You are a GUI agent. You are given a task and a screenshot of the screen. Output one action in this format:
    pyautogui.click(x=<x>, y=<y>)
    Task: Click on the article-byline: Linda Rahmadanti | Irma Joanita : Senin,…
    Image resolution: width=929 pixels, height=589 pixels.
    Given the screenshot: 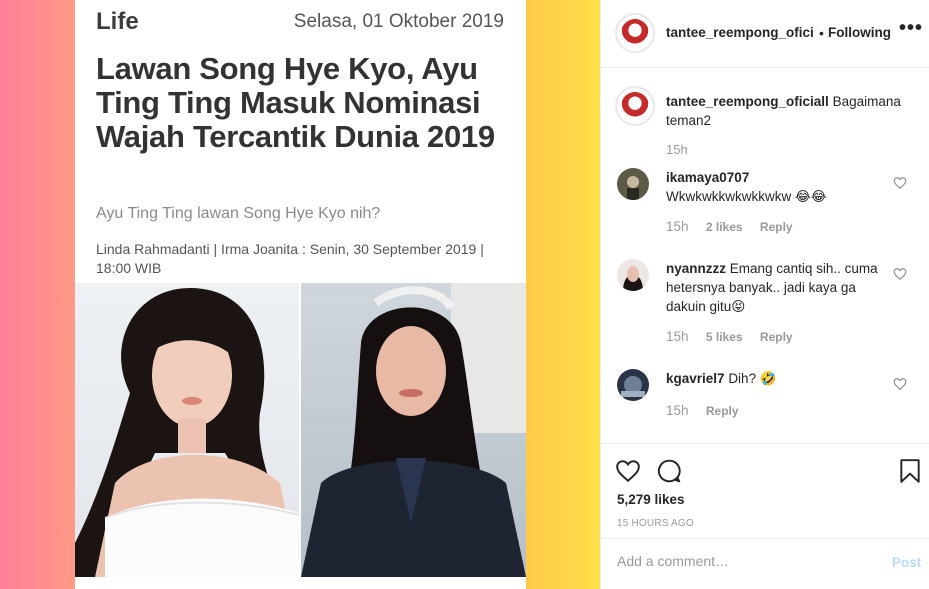 What is the action you would take?
    pyautogui.click(x=290, y=258)
    